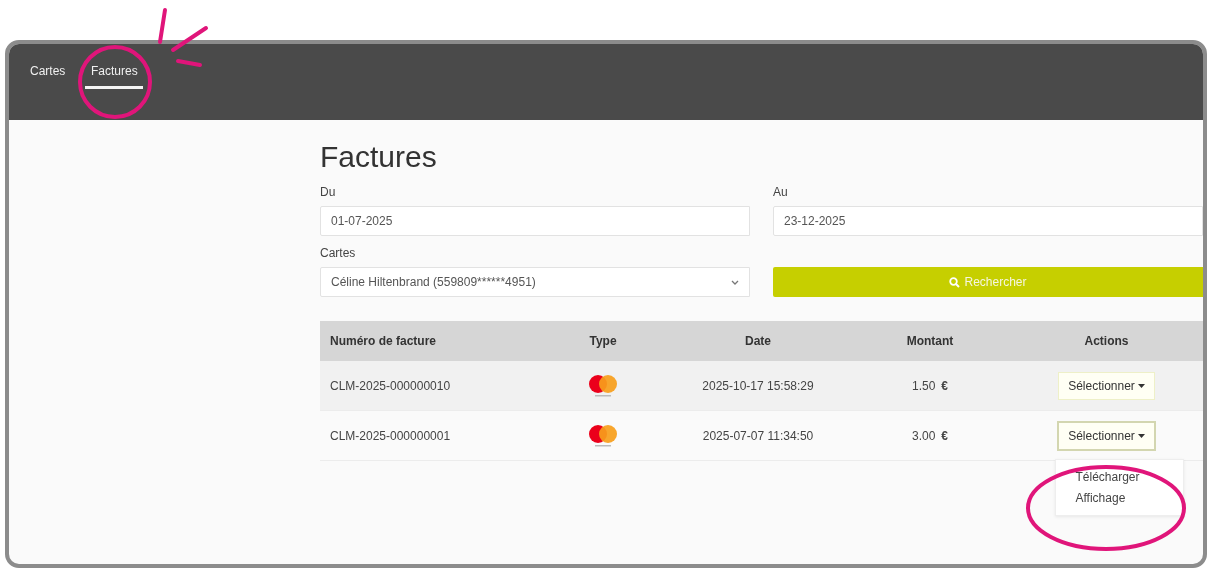 This screenshot has width=1207, height=571. Describe the element at coordinates (988, 221) in the screenshot. I see `date-field: 23-12-2025` at that location.